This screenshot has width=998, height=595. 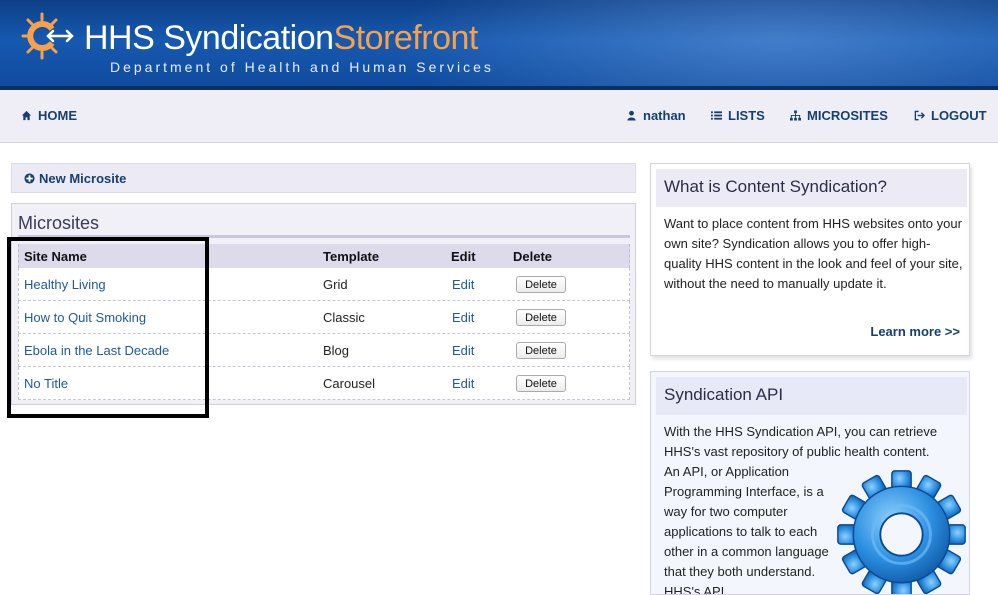 I want to click on table-header: Site Name Template Edit Delete, so click(x=324, y=256).